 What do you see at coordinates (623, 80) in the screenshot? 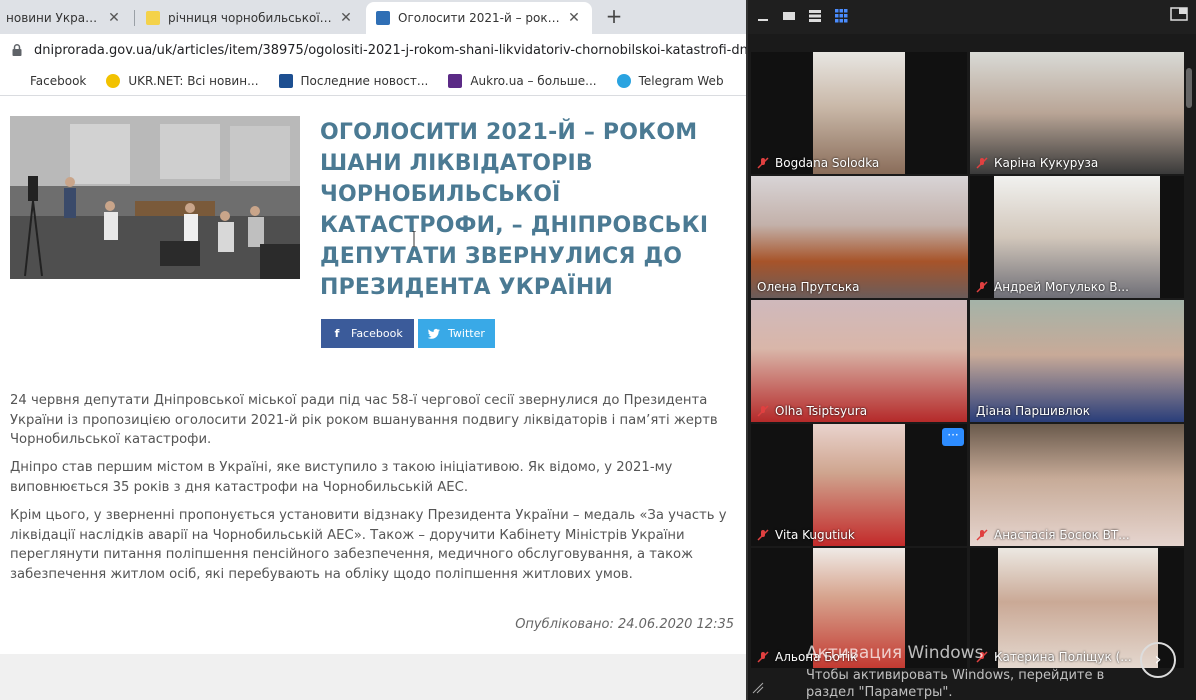
I see `telegram-icon` at bounding box center [623, 80].